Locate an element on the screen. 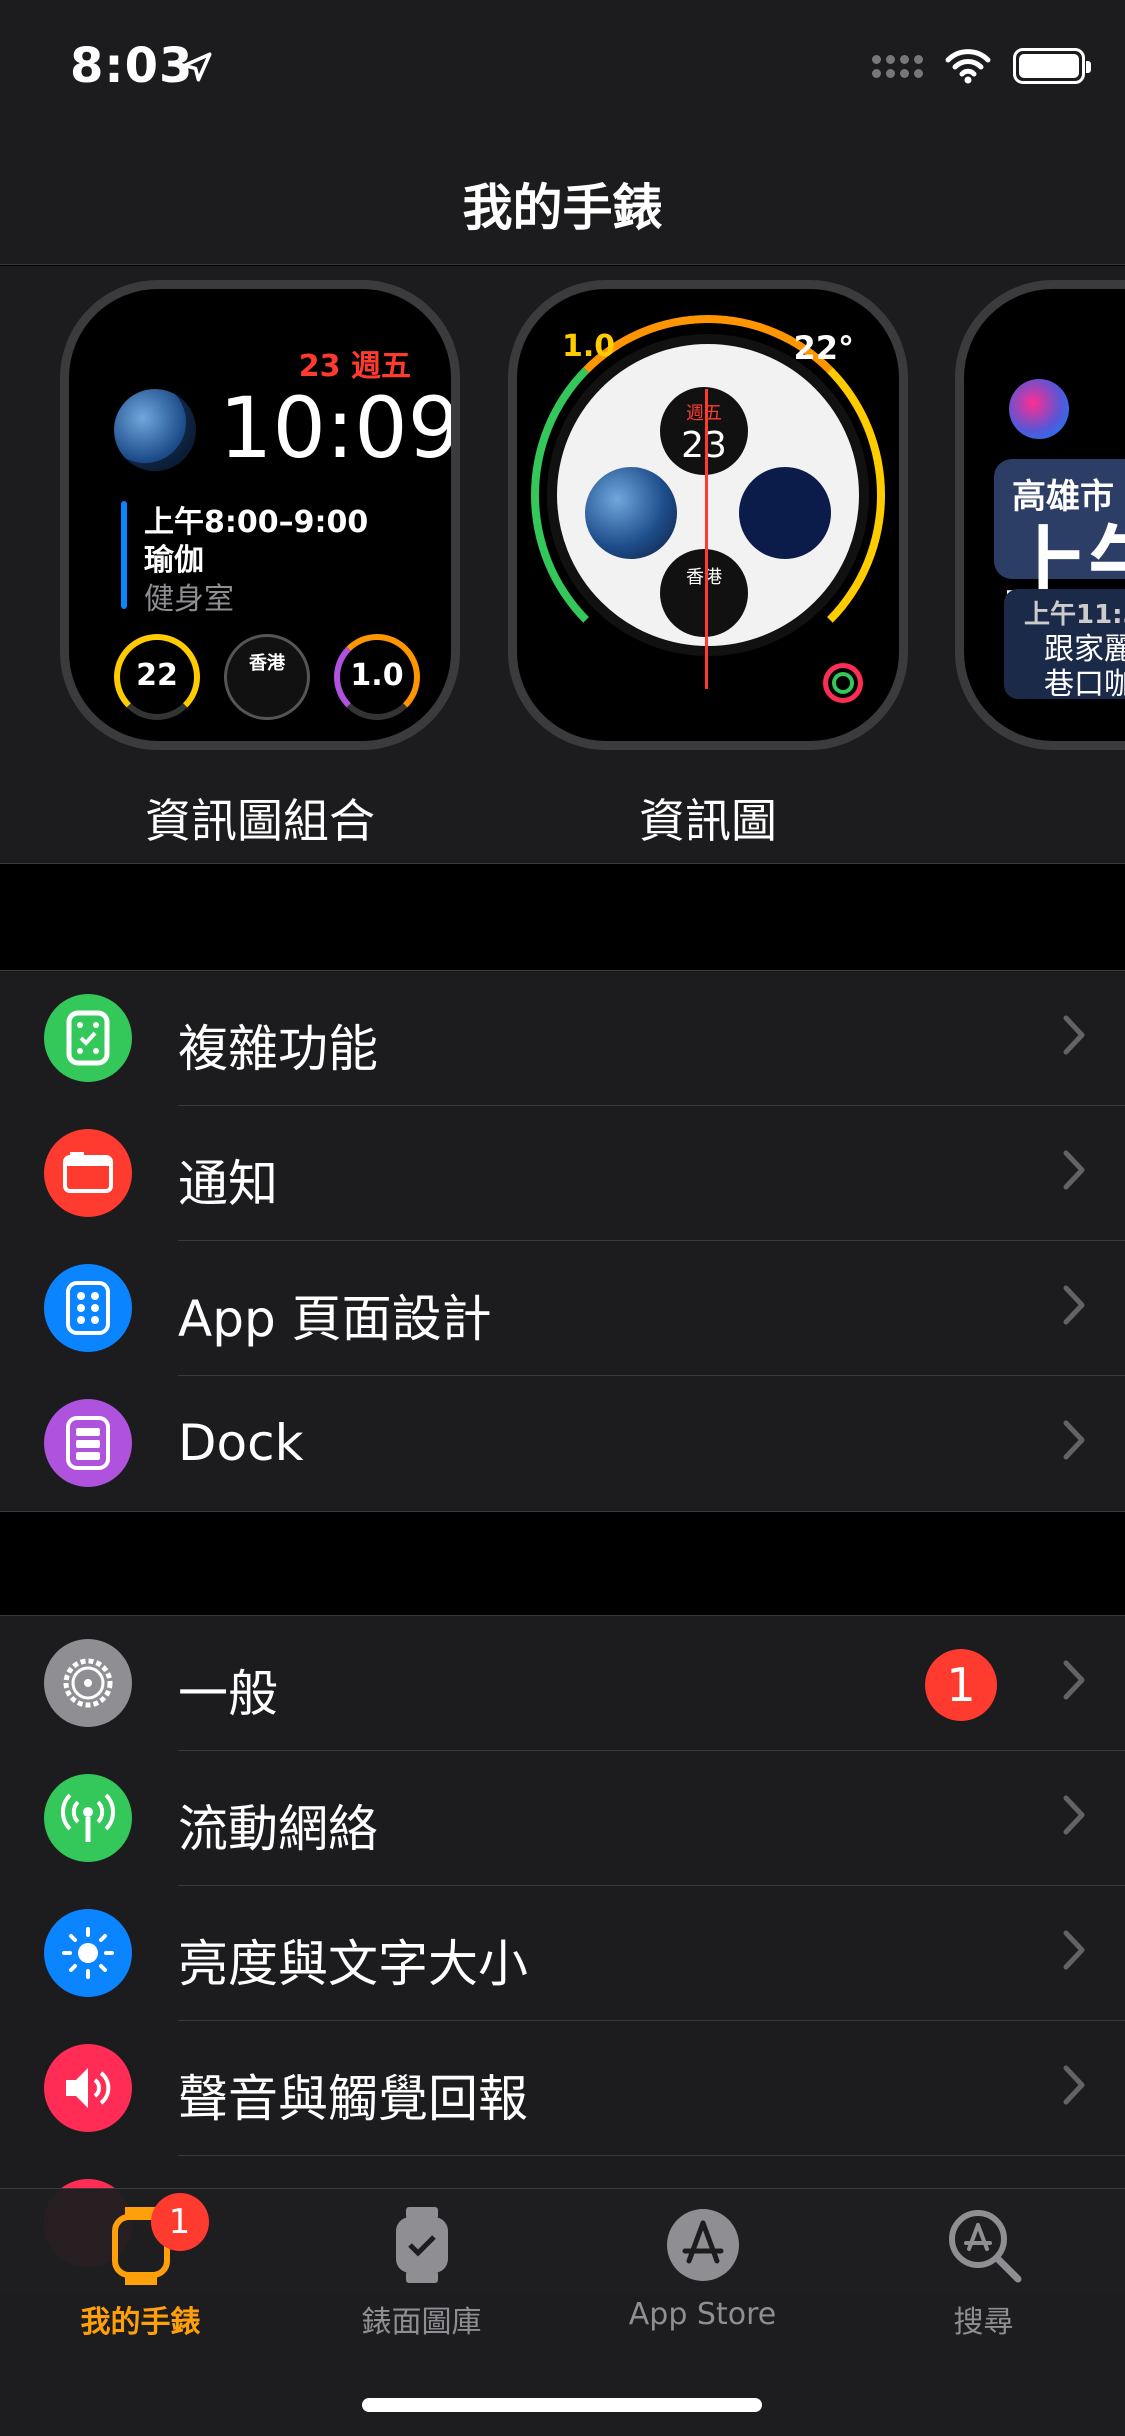 The height and width of the screenshot is (2436, 1125). tab-label: 錶面圖庫 is located at coordinates (421, 2322).